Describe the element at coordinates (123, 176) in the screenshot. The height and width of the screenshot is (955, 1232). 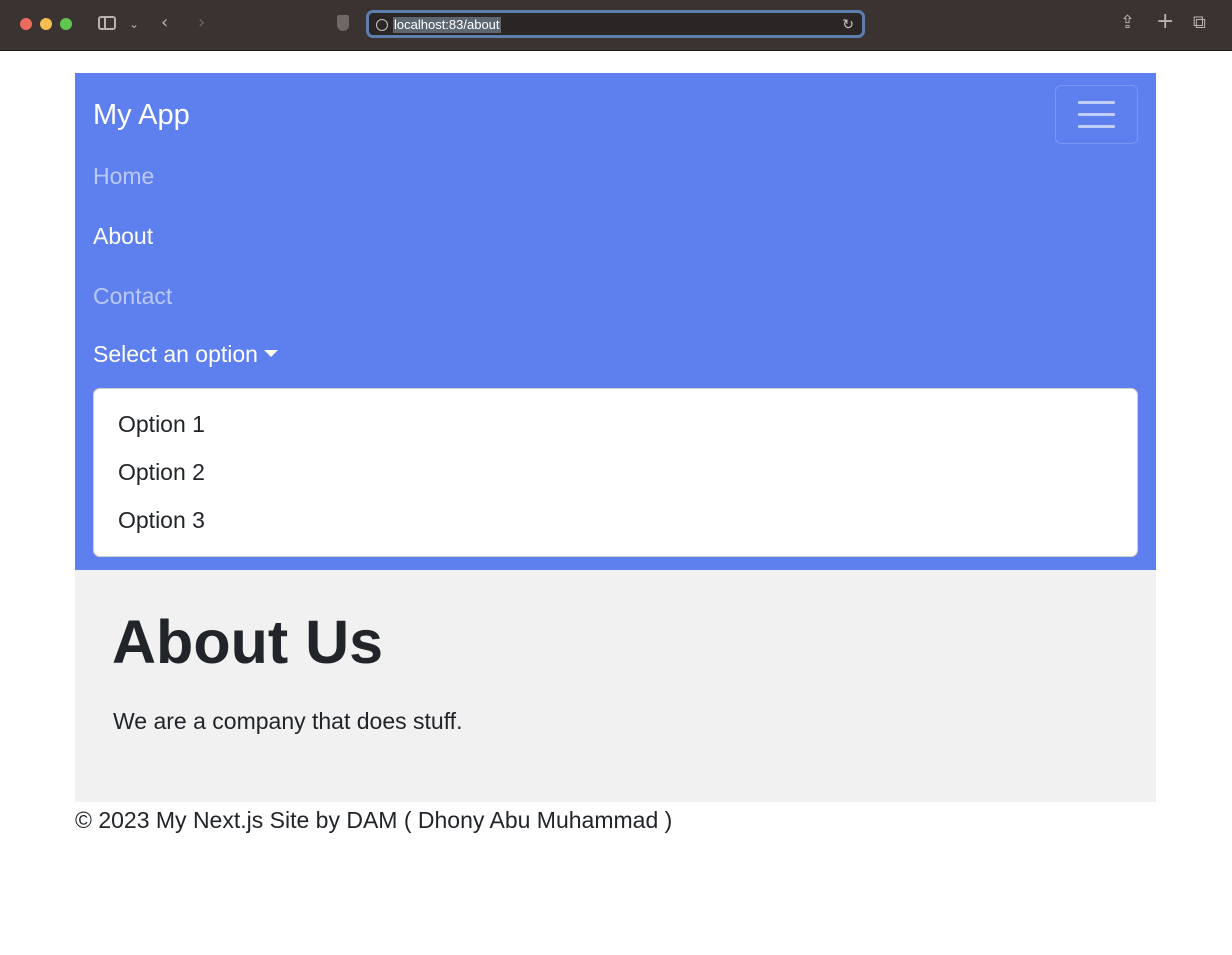
I see `nav-link-home: Home` at that location.